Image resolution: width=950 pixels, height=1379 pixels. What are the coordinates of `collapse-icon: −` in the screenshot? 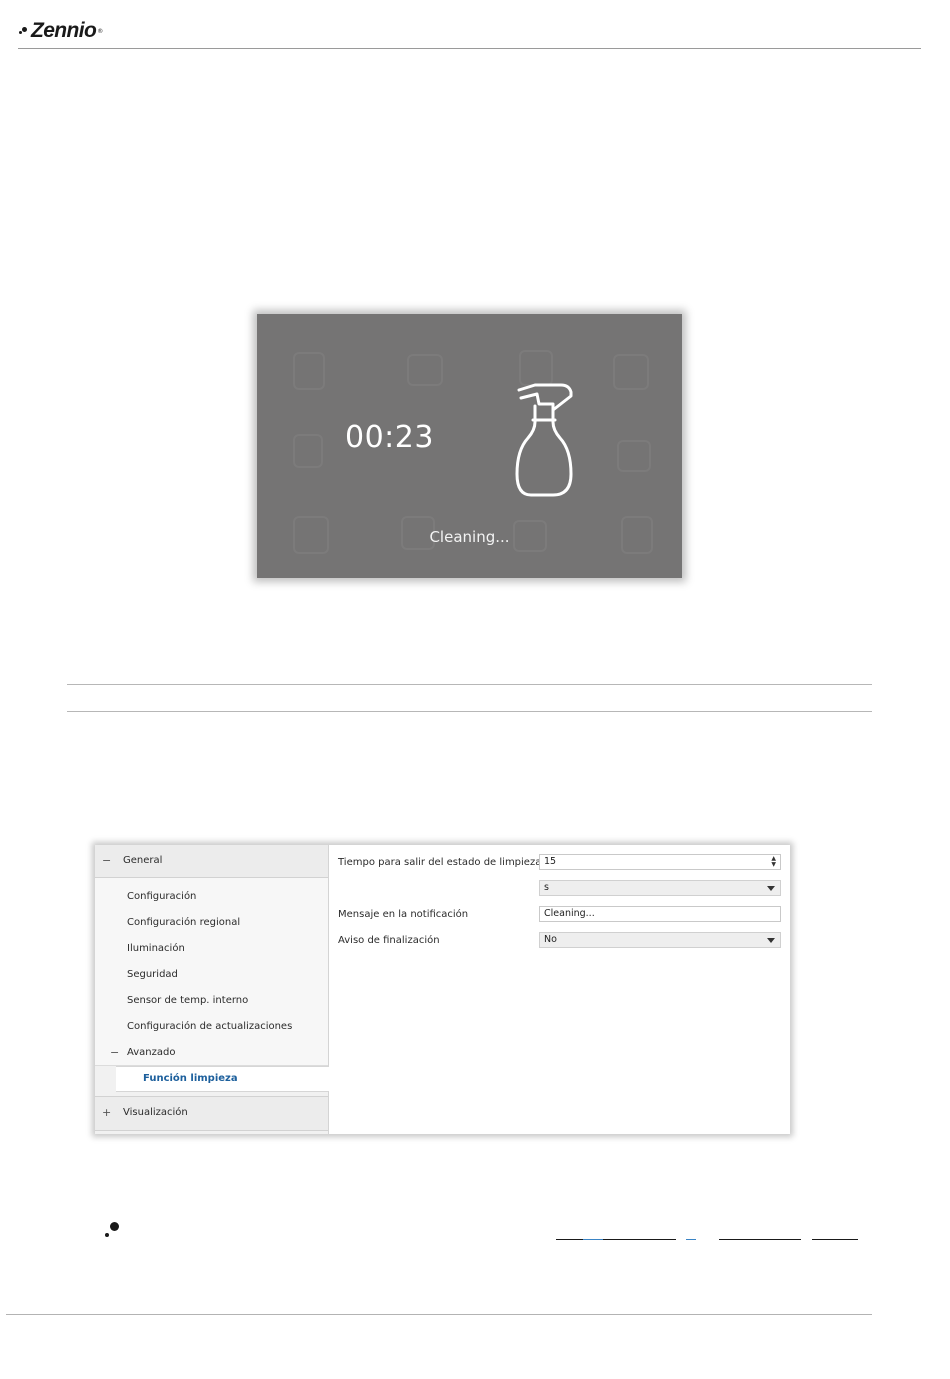 It's located at (106, 860).